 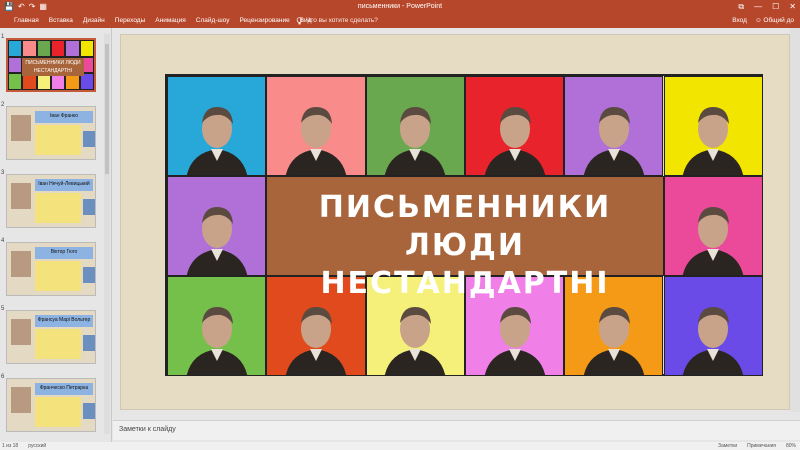 I want to click on thumbnail-row: 1 ПИСЬМЕННИКИ ЛЮДИ НЕСТАНДАРТНІ, so click(x=52, y=66).